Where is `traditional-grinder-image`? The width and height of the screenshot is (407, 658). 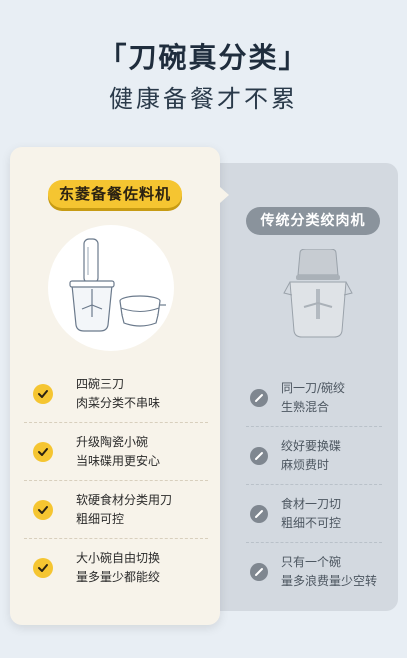 traditional-grinder-image is located at coordinates (318, 293).